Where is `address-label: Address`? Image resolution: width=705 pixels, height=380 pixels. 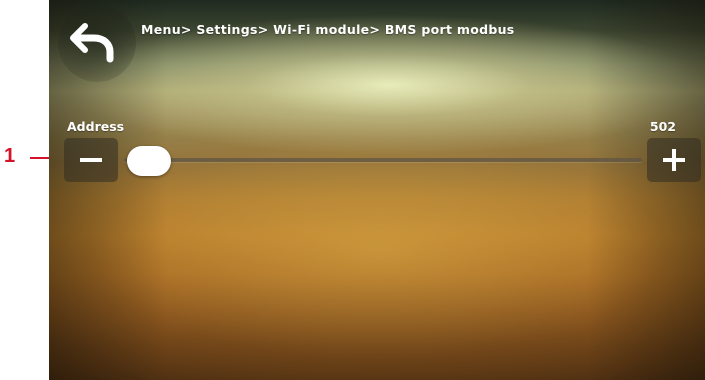 address-label: Address is located at coordinates (96, 126).